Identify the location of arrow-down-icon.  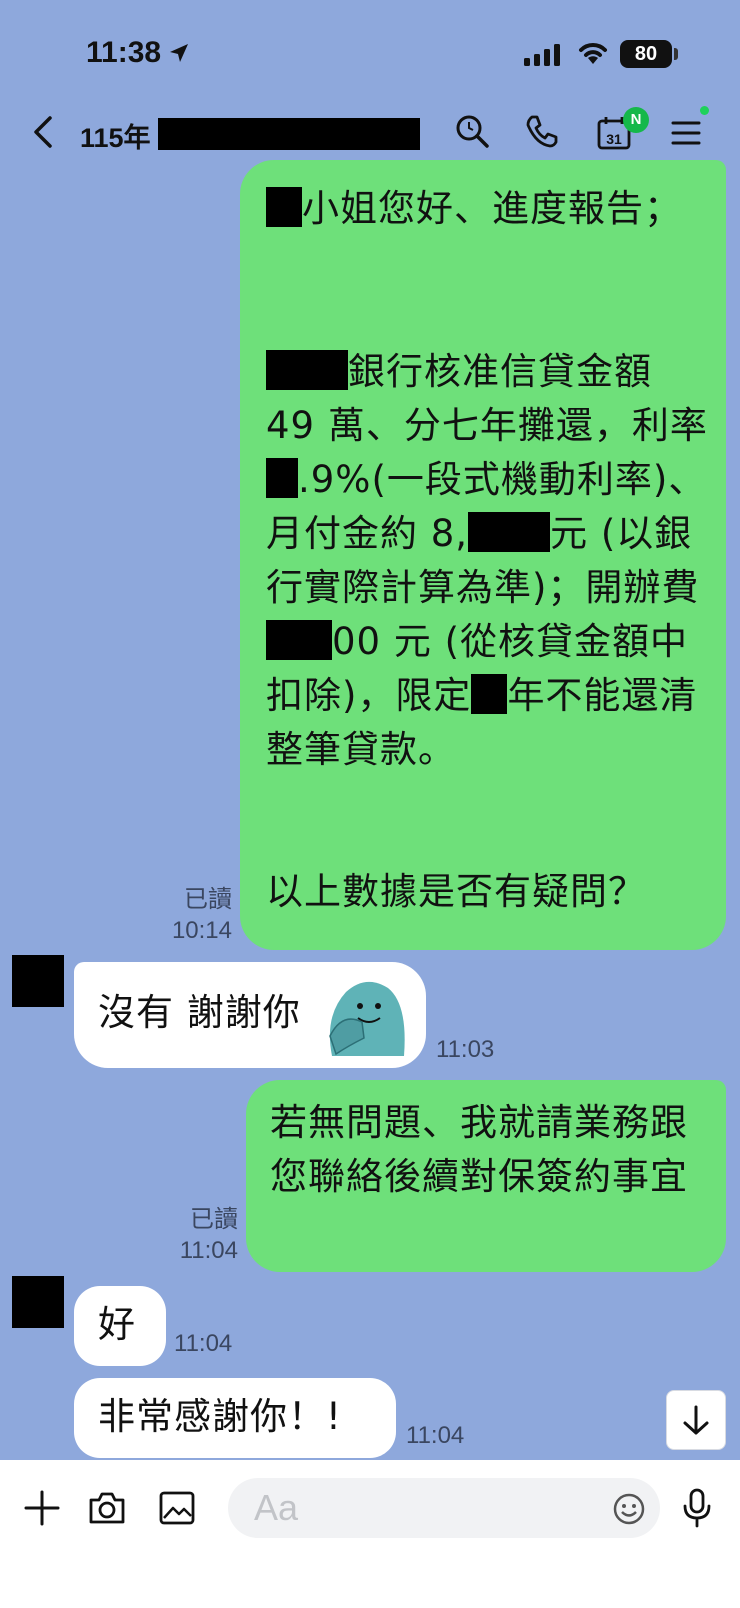
(696, 1420).